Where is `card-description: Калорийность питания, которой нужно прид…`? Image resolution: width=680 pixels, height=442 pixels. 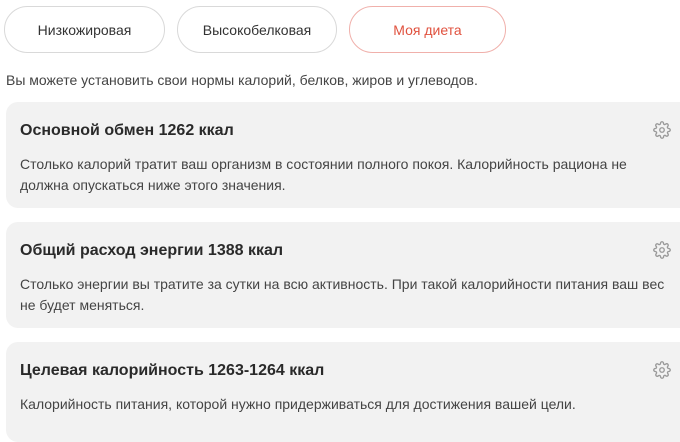
card-description: Калорийность питания, которой нужно прид… is located at coordinates (298, 404).